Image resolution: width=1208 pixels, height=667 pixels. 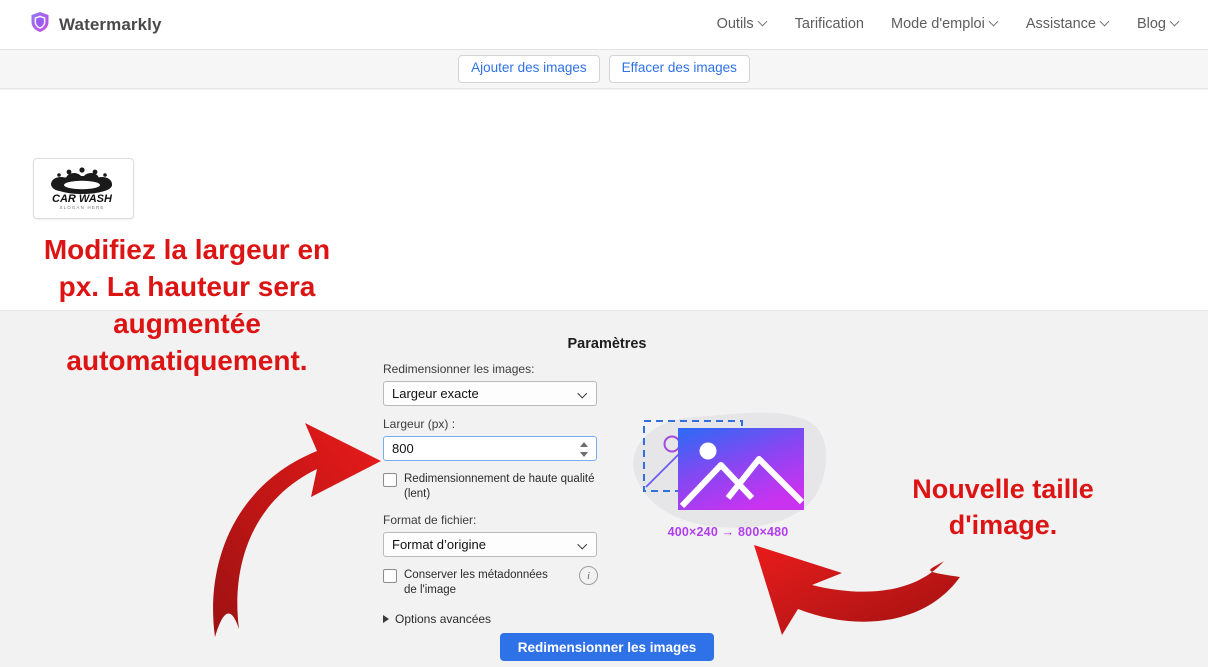 I want to click on nav-item-outils: Outils, so click(x=742, y=24).